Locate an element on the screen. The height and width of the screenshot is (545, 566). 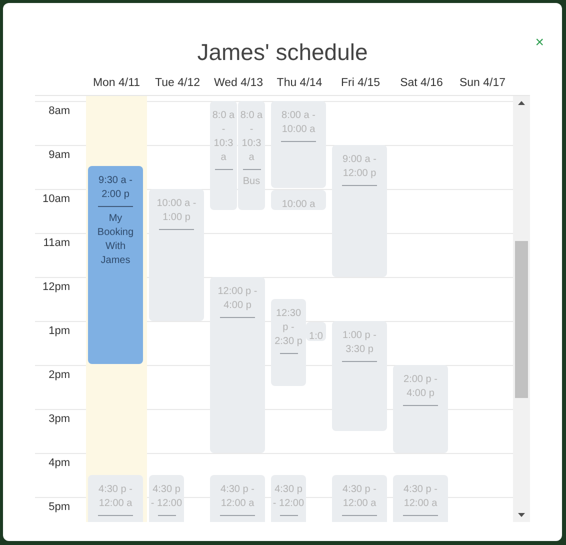
event-title: Bus is located at coordinates (251, 182).